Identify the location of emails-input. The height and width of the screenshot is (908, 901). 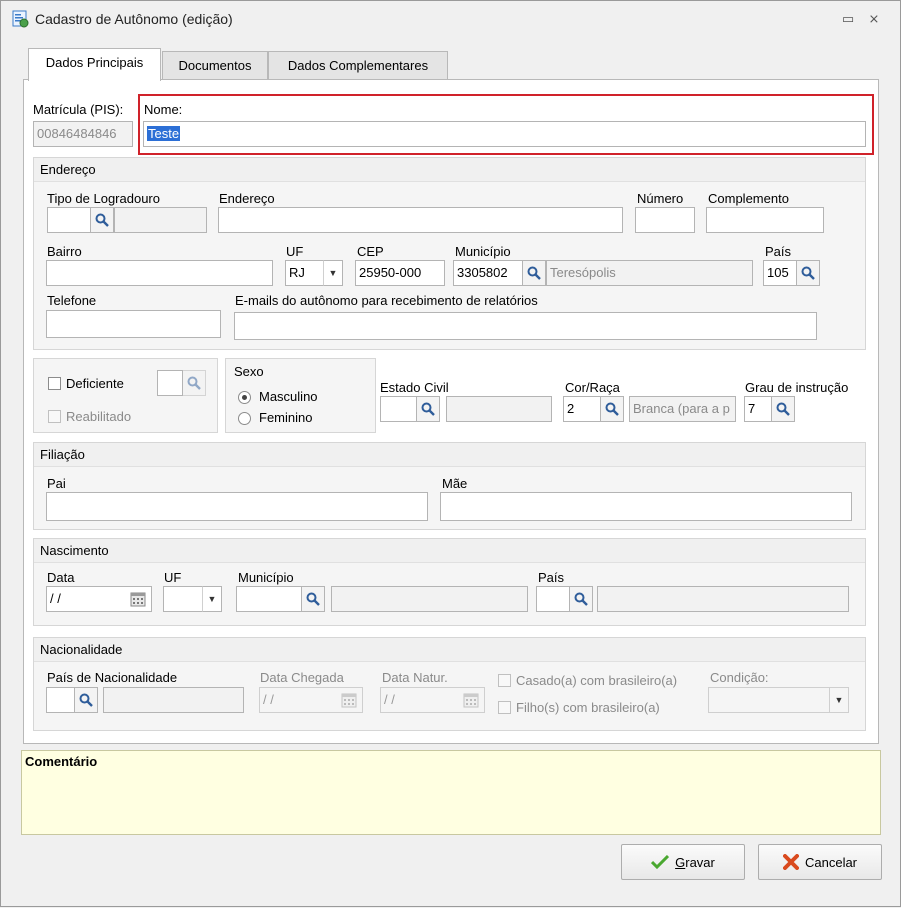
(525, 326).